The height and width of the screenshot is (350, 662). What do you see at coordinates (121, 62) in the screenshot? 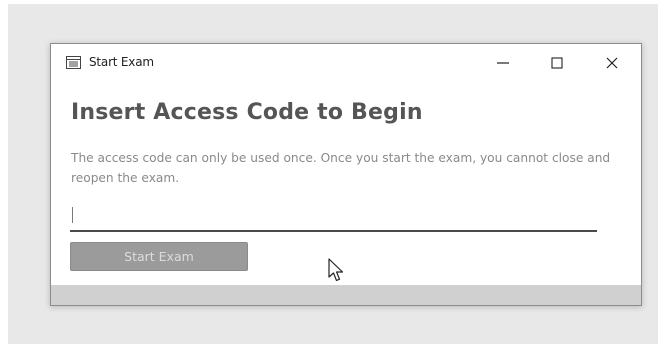
I see `window-title: Start Exam` at bounding box center [121, 62].